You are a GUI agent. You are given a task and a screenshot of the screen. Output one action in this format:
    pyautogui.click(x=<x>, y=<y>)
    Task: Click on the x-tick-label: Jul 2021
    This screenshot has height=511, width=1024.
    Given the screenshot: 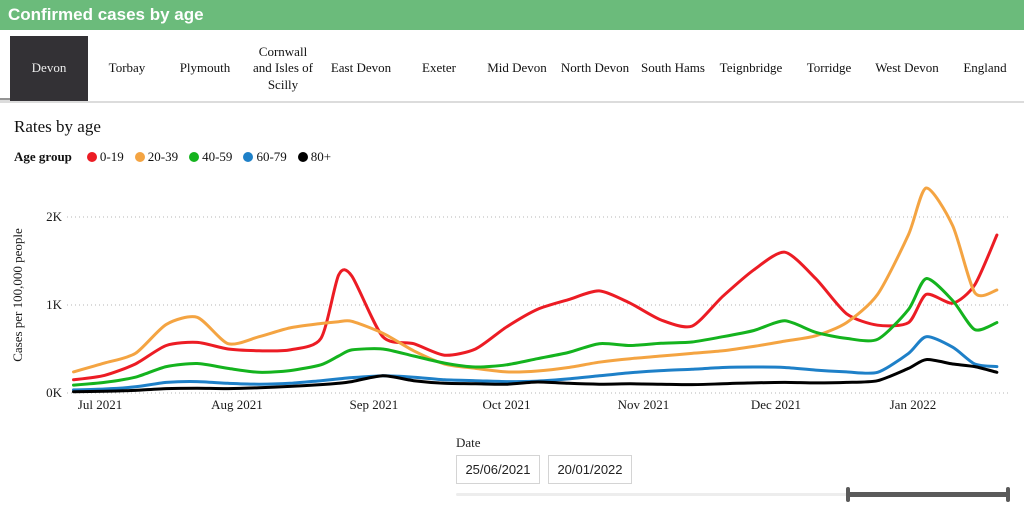 What is the action you would take?
    pyautogui.click(x=100, y=404)
    